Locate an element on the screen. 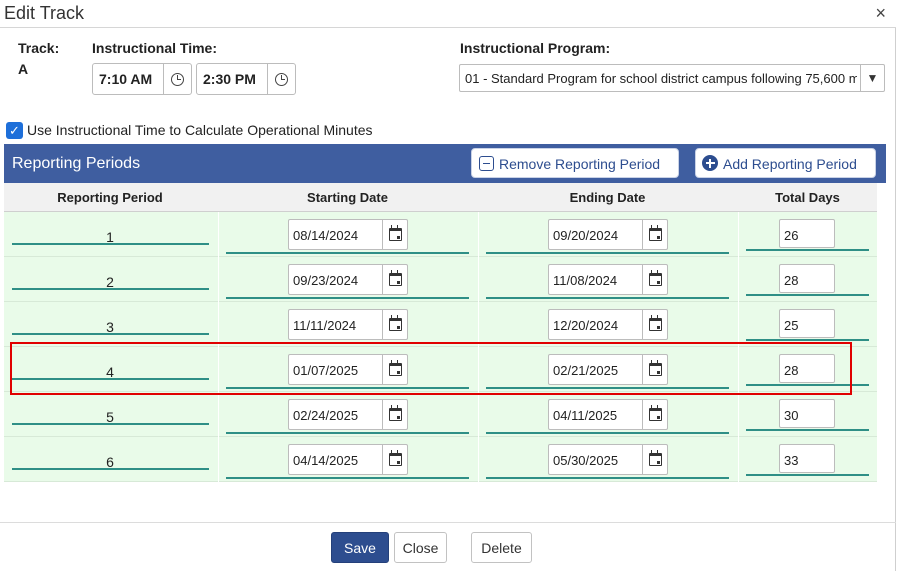 Image resolution: width=898 pixels, height=571 pixels. end-time-input: 2:30 PM is located at coordinates (246, 79).